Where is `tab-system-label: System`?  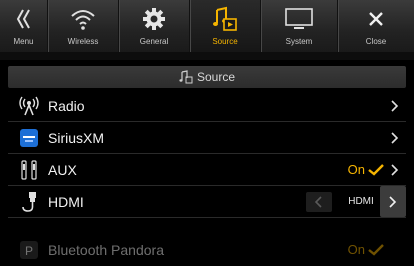 tab-system-label: System is located at coordinates (299, 41).